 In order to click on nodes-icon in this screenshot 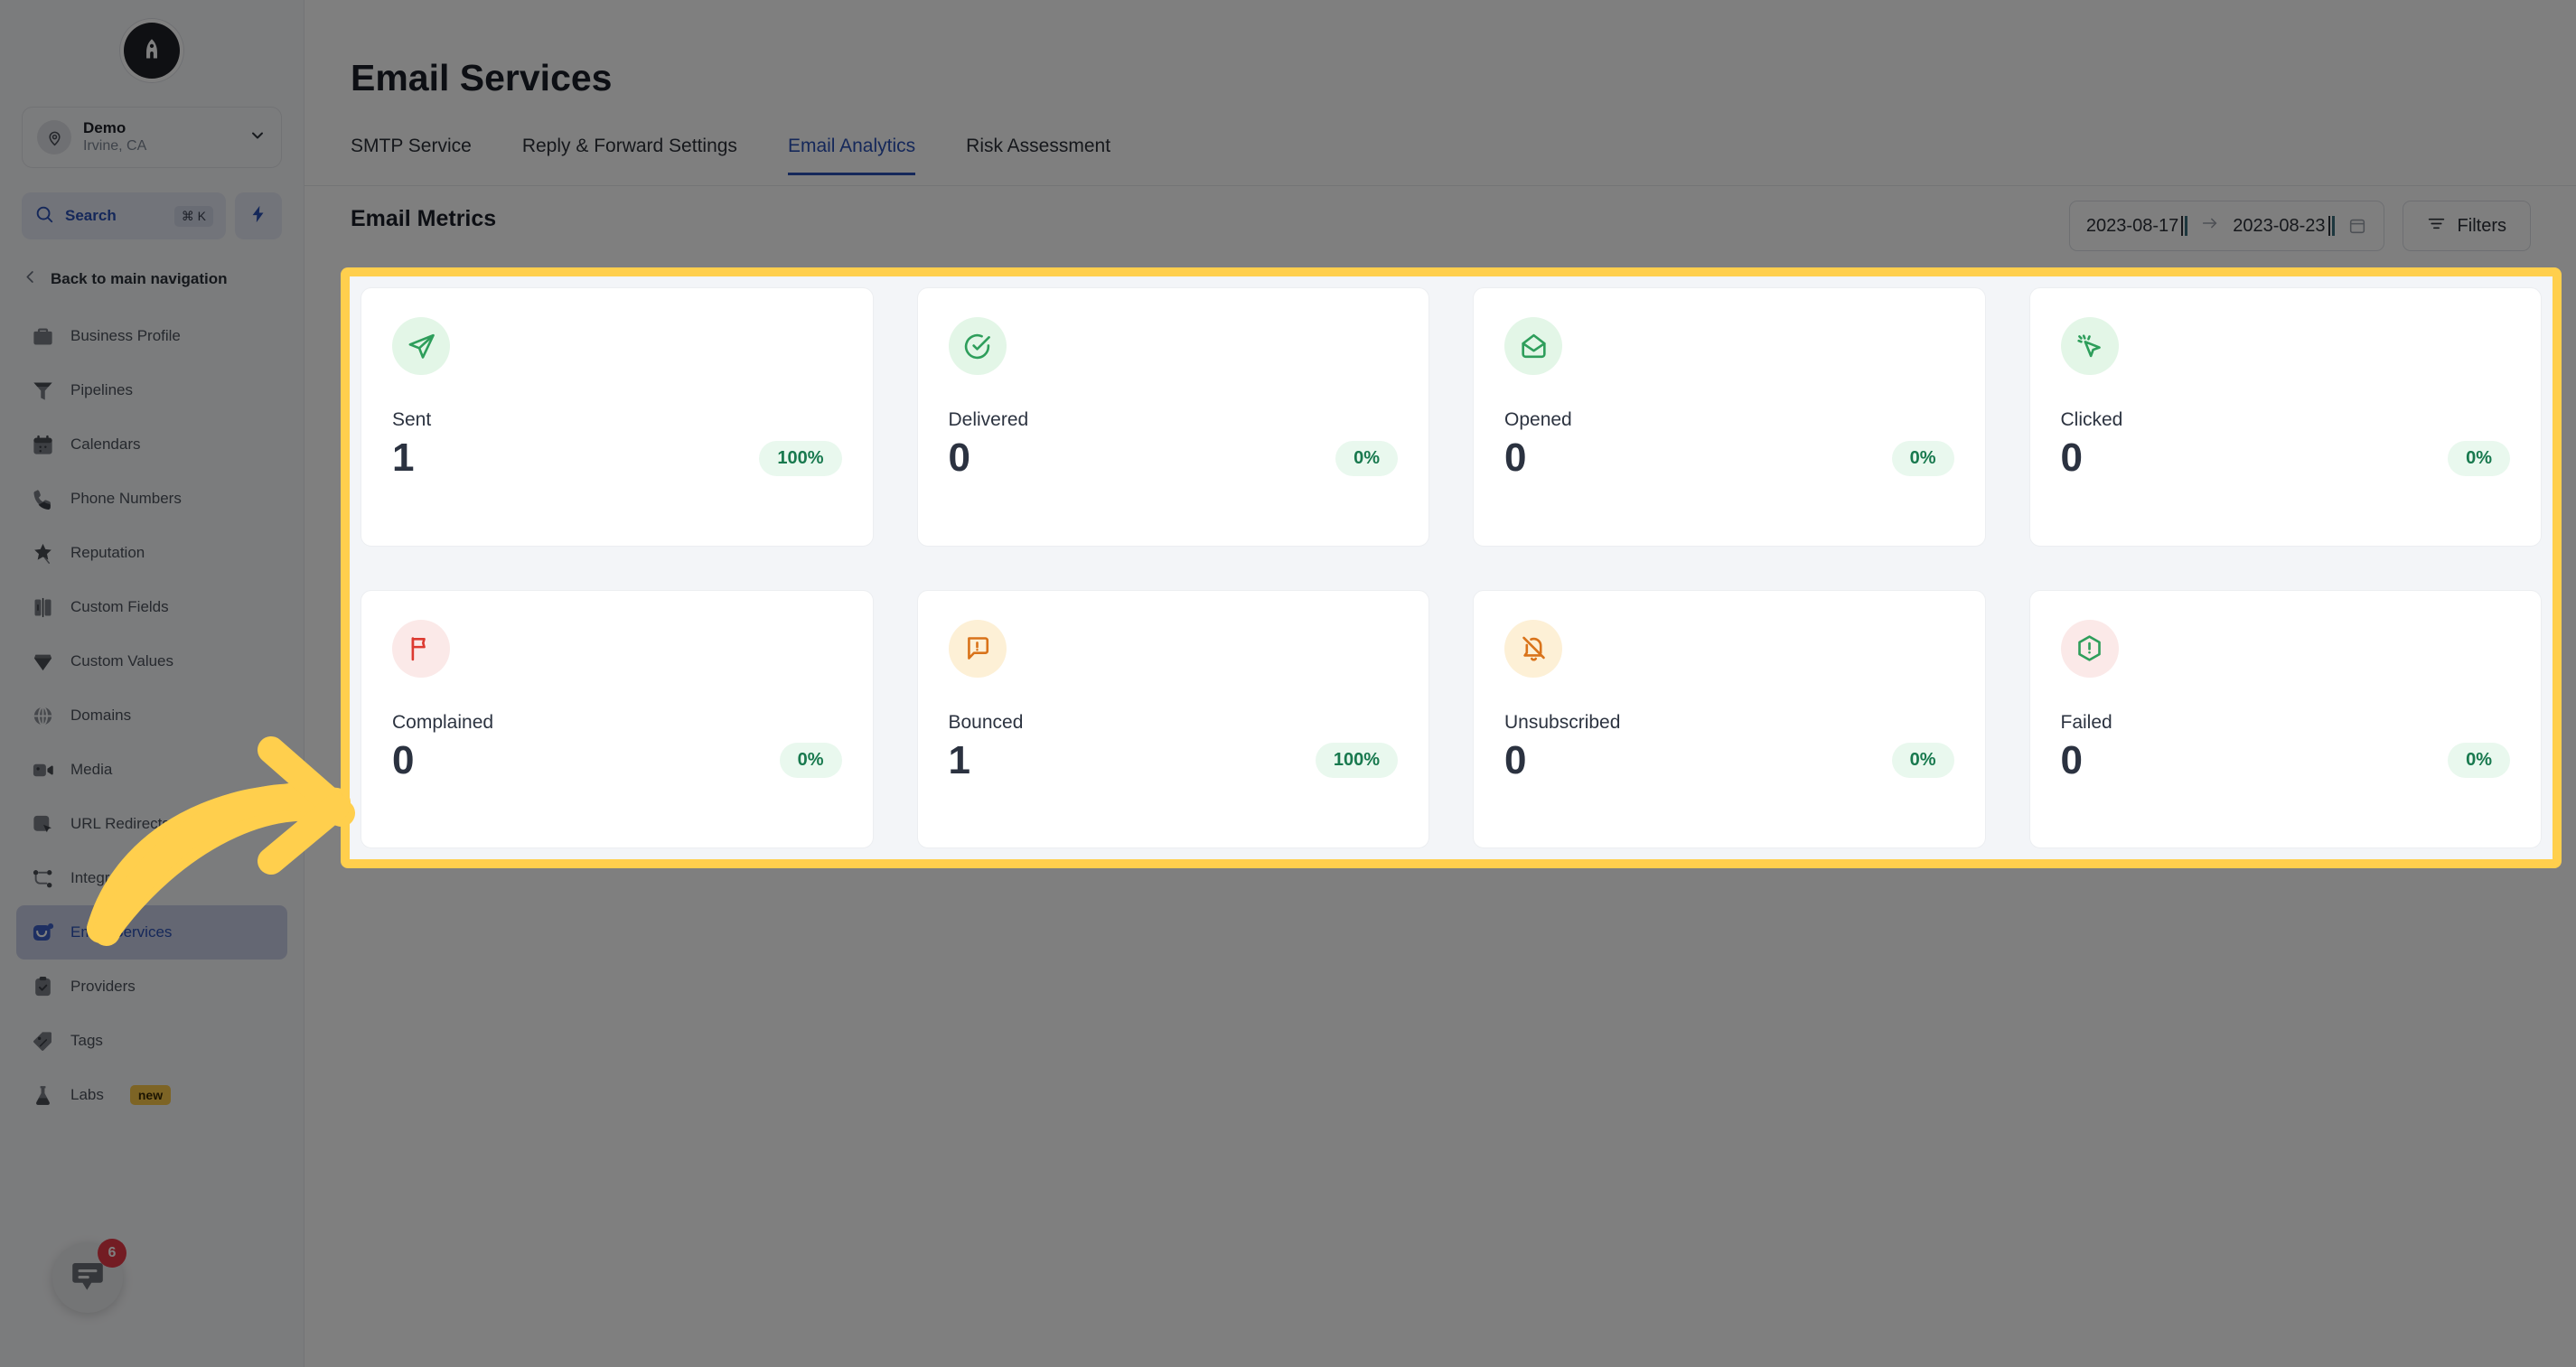, I will do `click(43, 878)`.